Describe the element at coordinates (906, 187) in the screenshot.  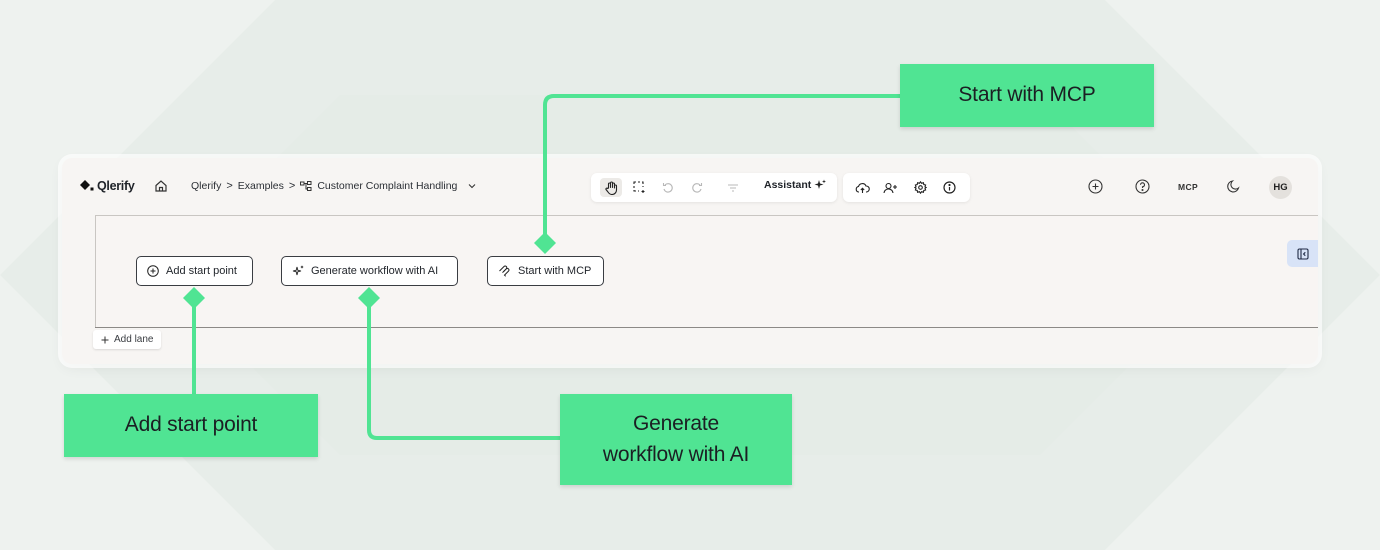
I see `secondary-toolbar` at that location.